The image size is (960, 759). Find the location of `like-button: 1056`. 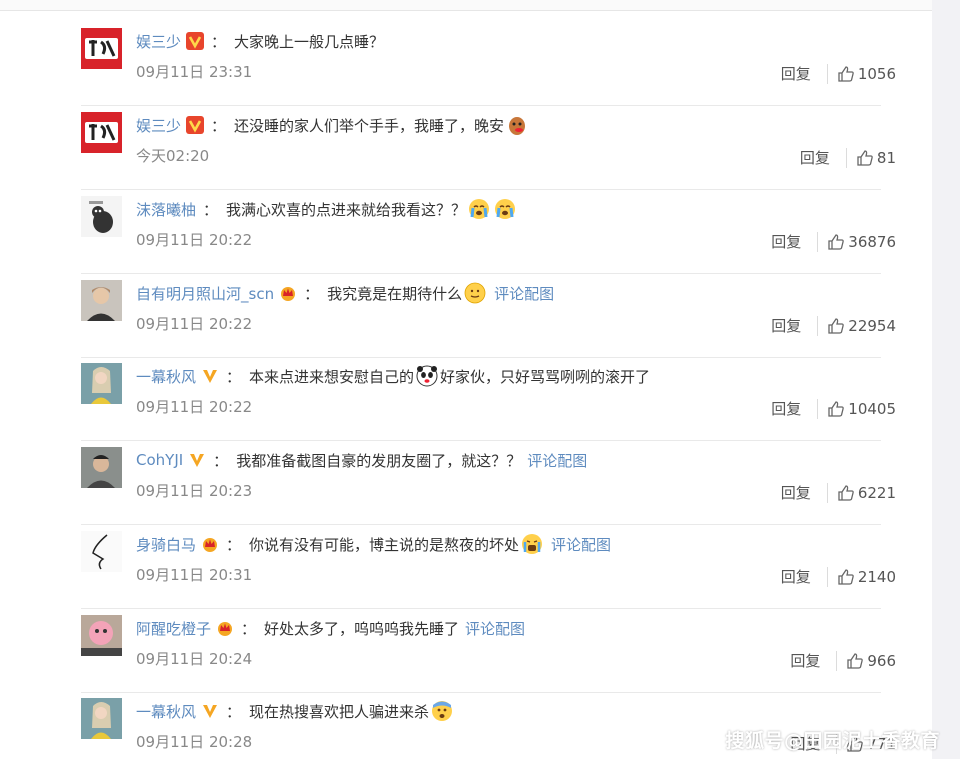

like-button: 1056 is located at coordinates (866, 74).